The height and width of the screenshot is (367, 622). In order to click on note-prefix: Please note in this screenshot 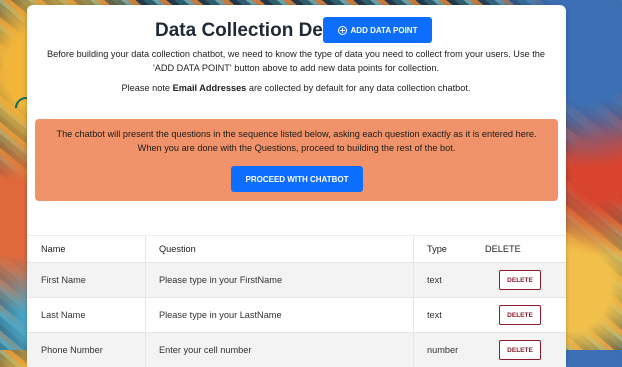, I will do `click(147, 88)`.